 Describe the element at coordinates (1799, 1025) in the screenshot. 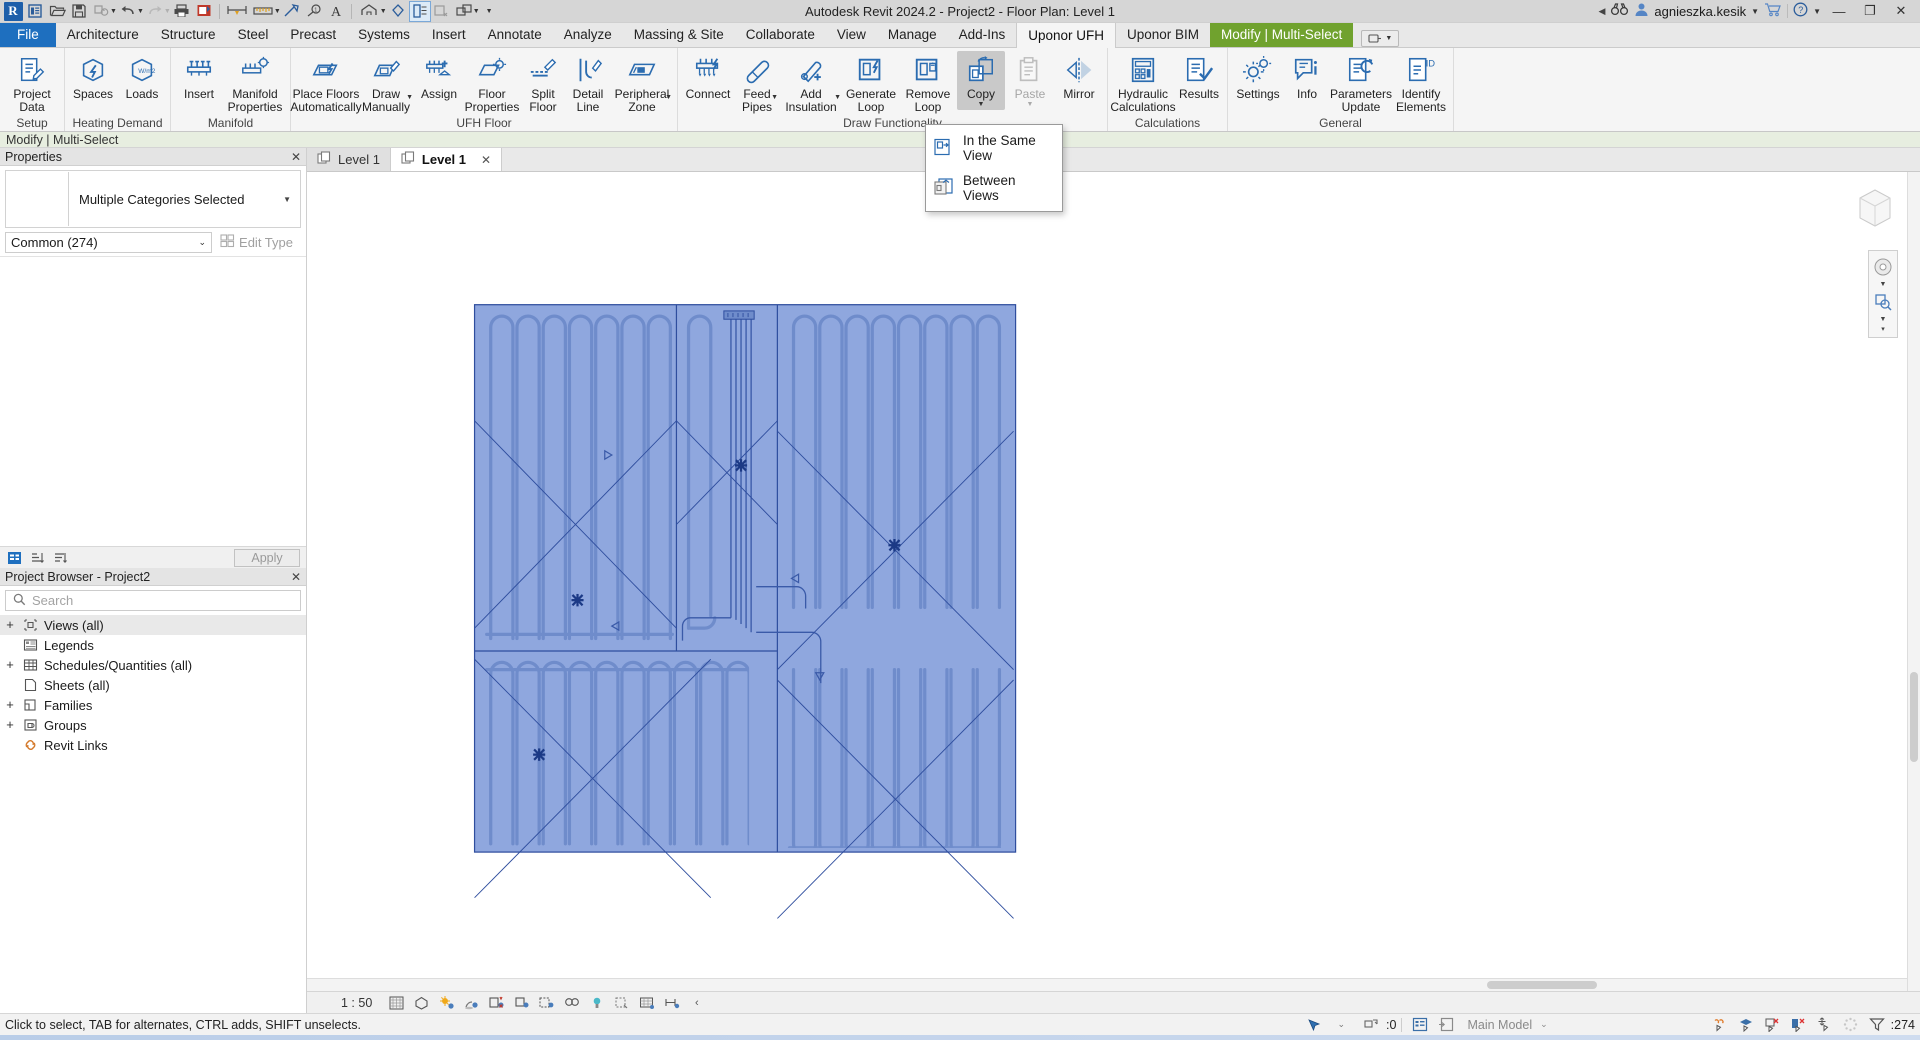

I see `select-face-icon` at that location.